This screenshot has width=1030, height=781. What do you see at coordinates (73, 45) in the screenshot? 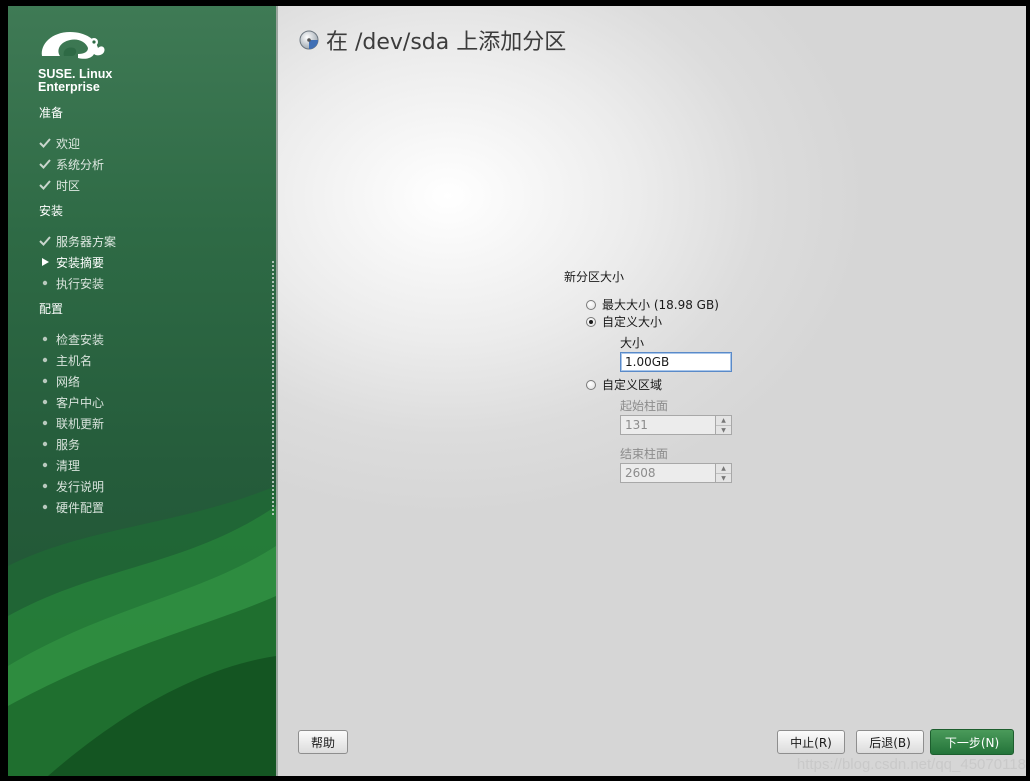
I see `chameleon-logo-icon` at bounding box center [73, 45].